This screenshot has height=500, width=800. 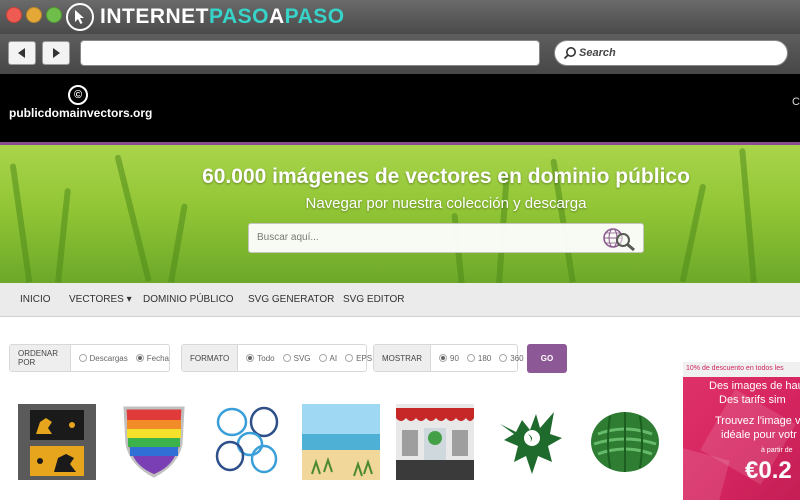 What do you see at coordinates (796, 102) in the screenshot?
I see `header-menu-fragment: C` at bounding box center [796, 102].